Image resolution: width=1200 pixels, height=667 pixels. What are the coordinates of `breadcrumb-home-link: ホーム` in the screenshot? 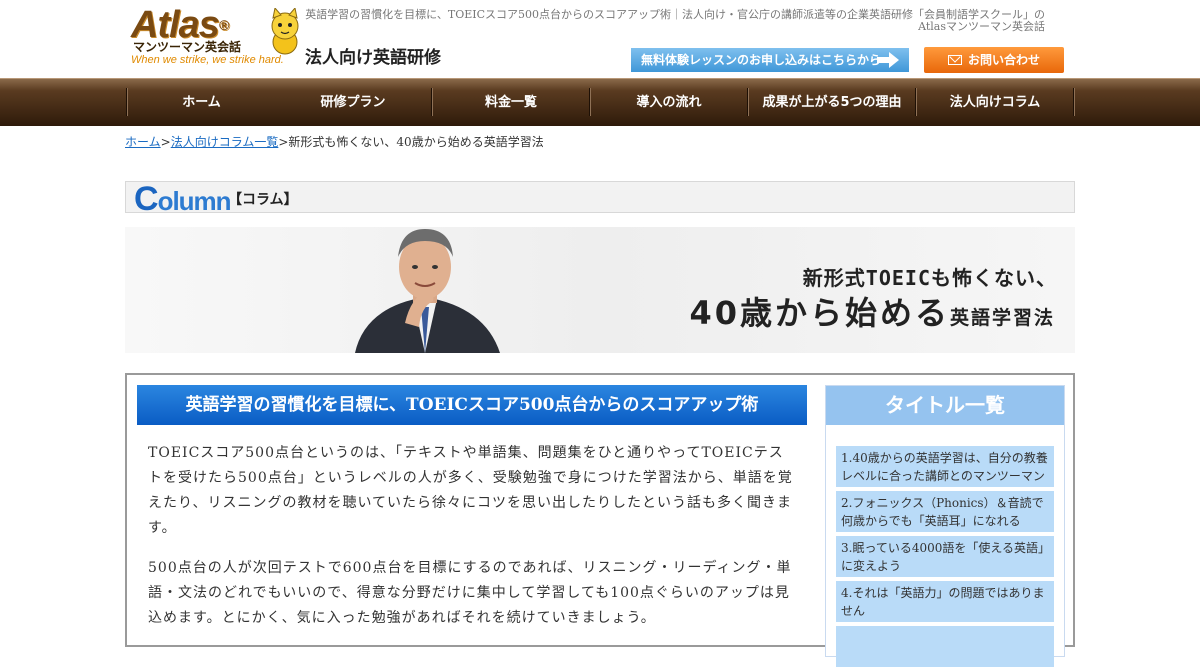 It's located at (143, 142).